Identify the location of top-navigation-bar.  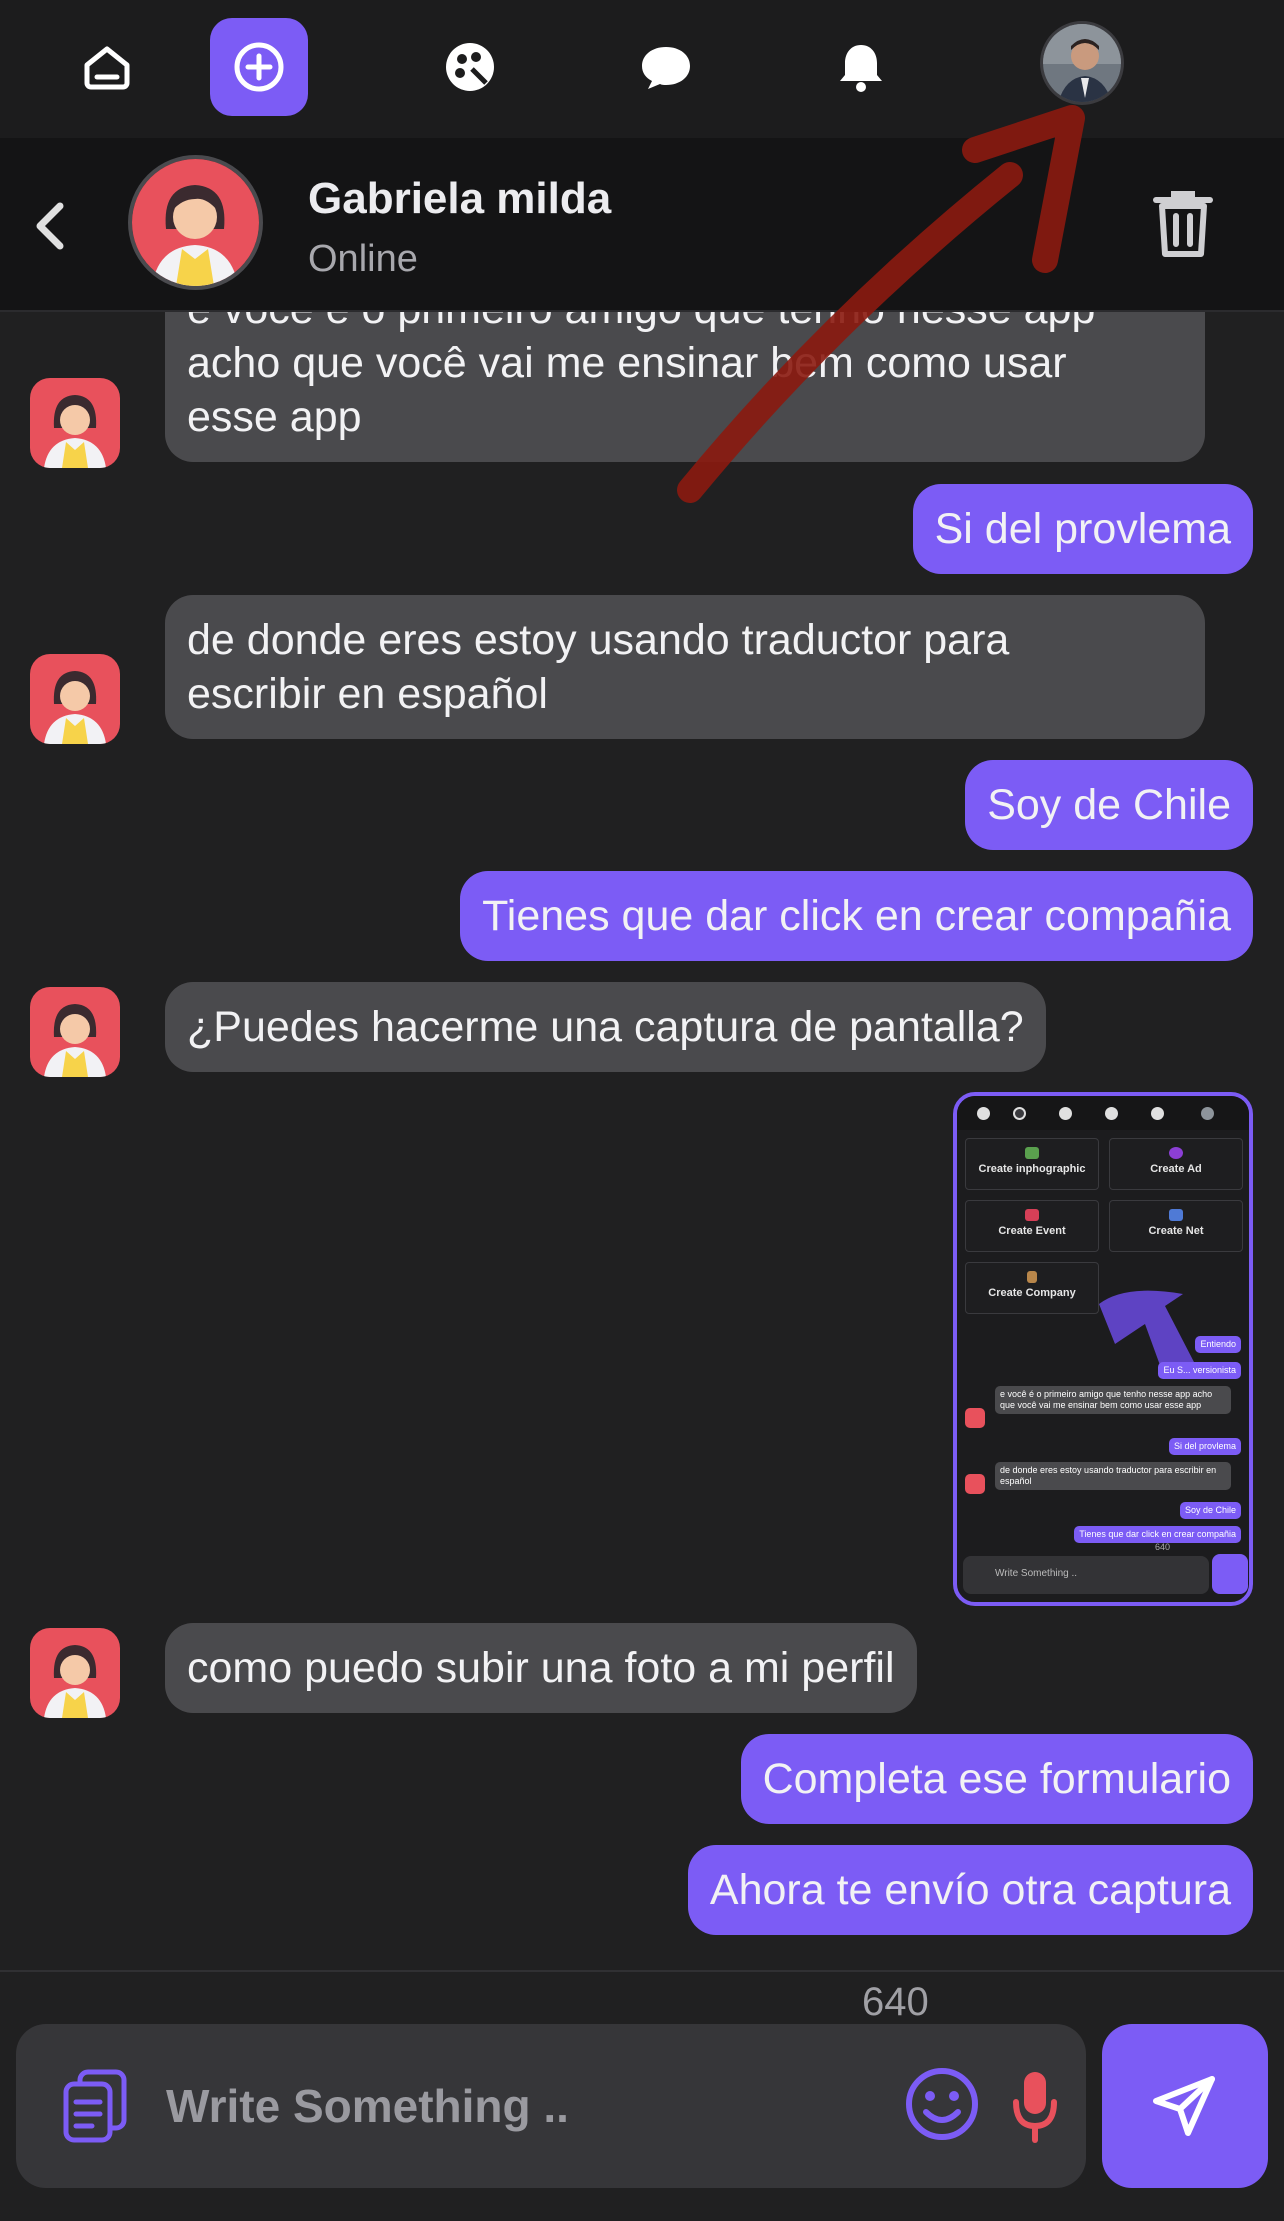
(642, 69).